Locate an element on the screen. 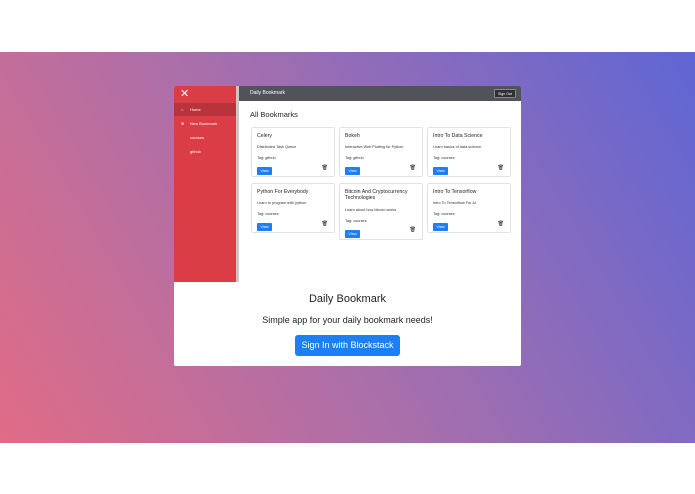 The width and height of the screenshot is (695, 494). plus-icon: ⊕ is located at coordinates (183, 123).